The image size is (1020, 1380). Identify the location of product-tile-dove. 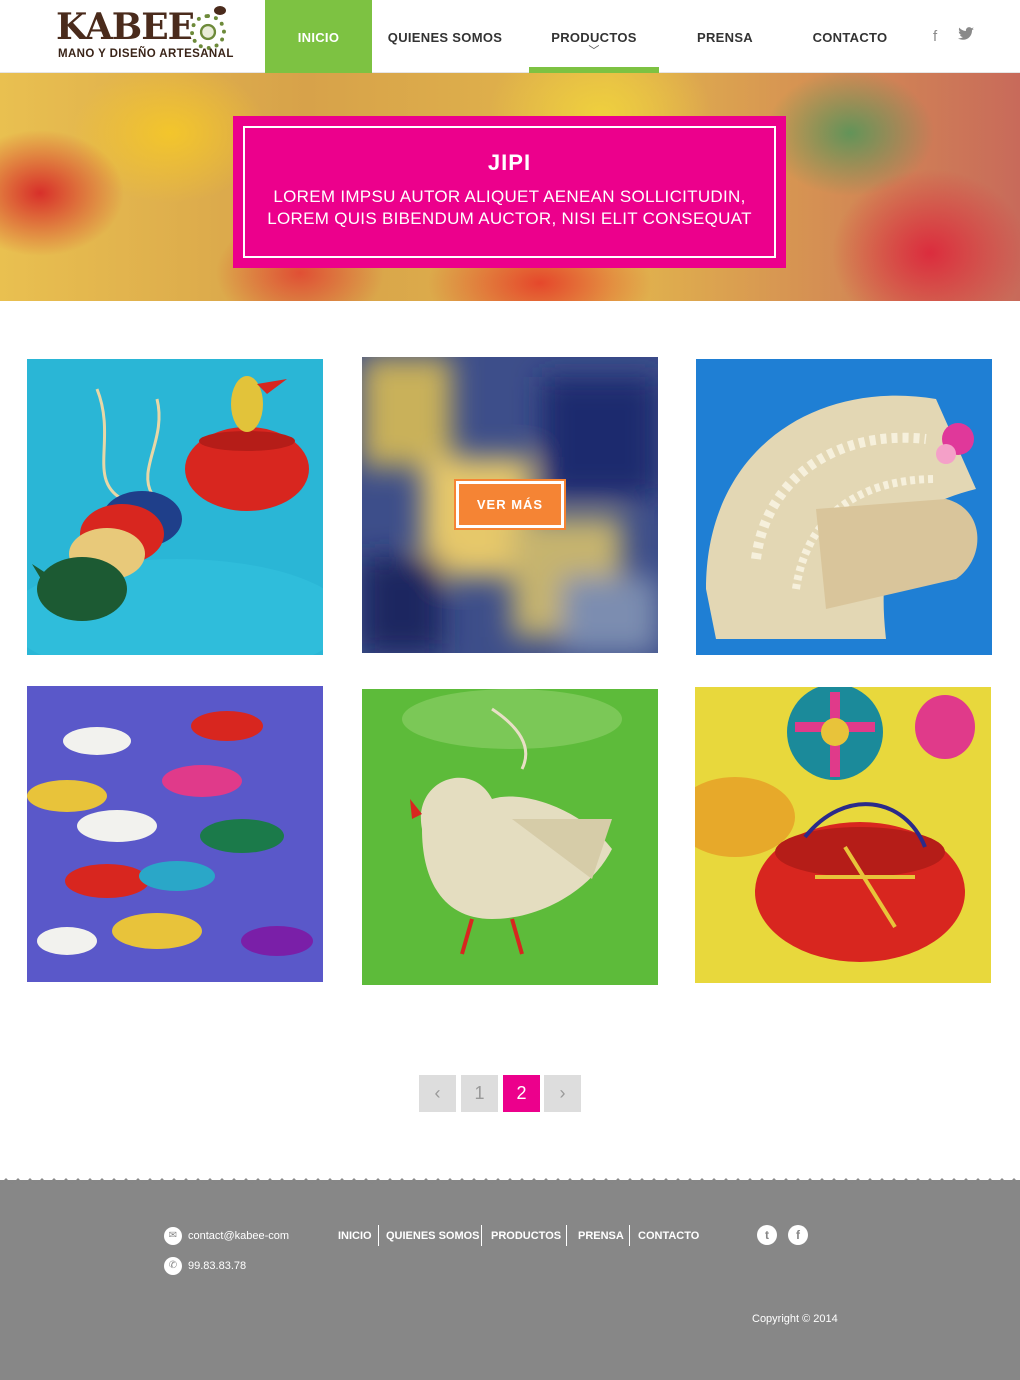
(510, 837).